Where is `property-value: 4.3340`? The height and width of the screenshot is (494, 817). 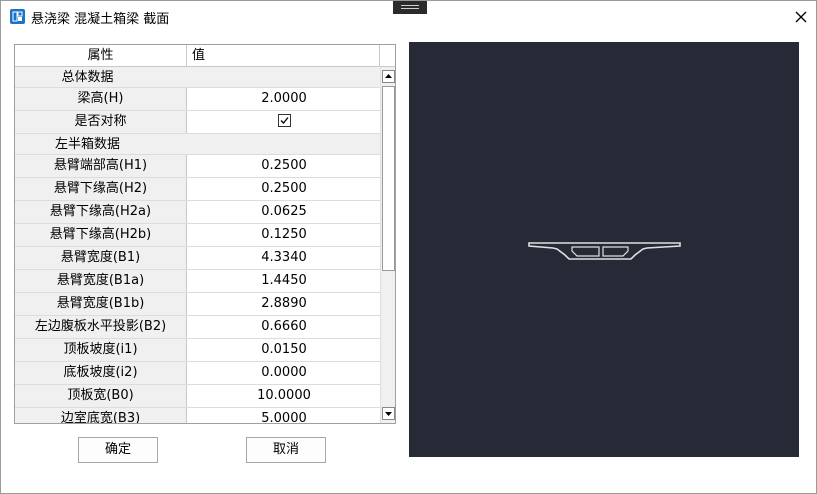 property-value: 4.3340 is located at coordinates (284, 258).